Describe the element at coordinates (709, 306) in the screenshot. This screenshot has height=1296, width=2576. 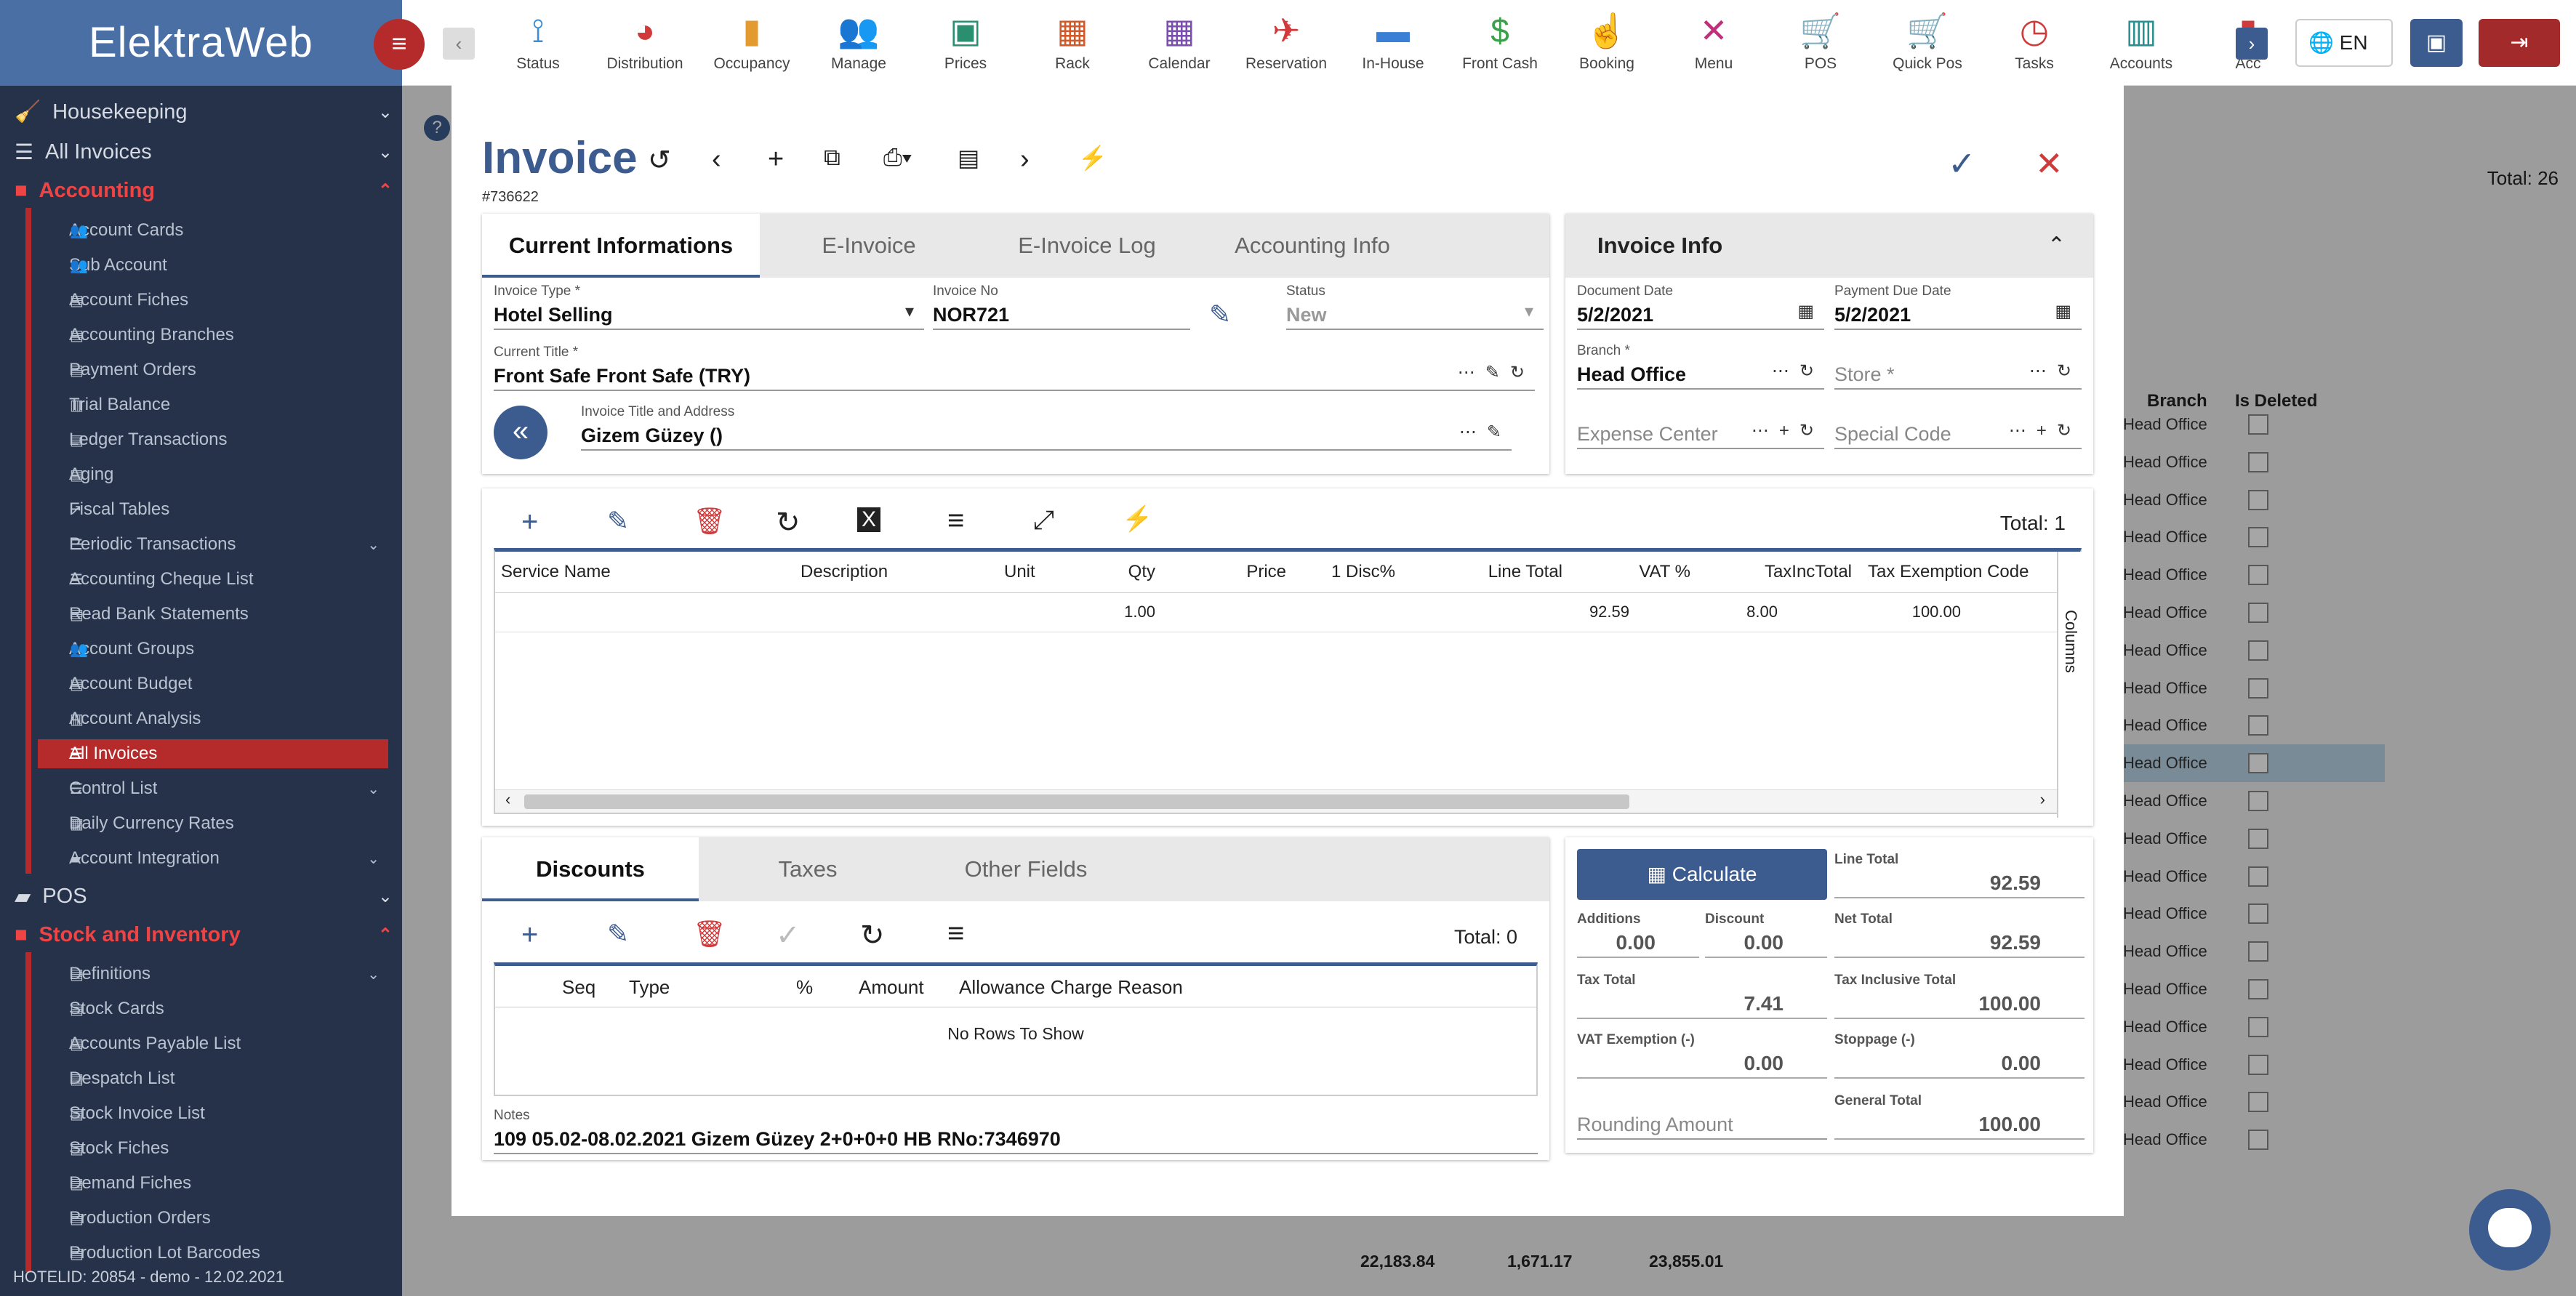
I see `invoice-type-field: Invoice Type * Hotel Selling ▾` at that location.